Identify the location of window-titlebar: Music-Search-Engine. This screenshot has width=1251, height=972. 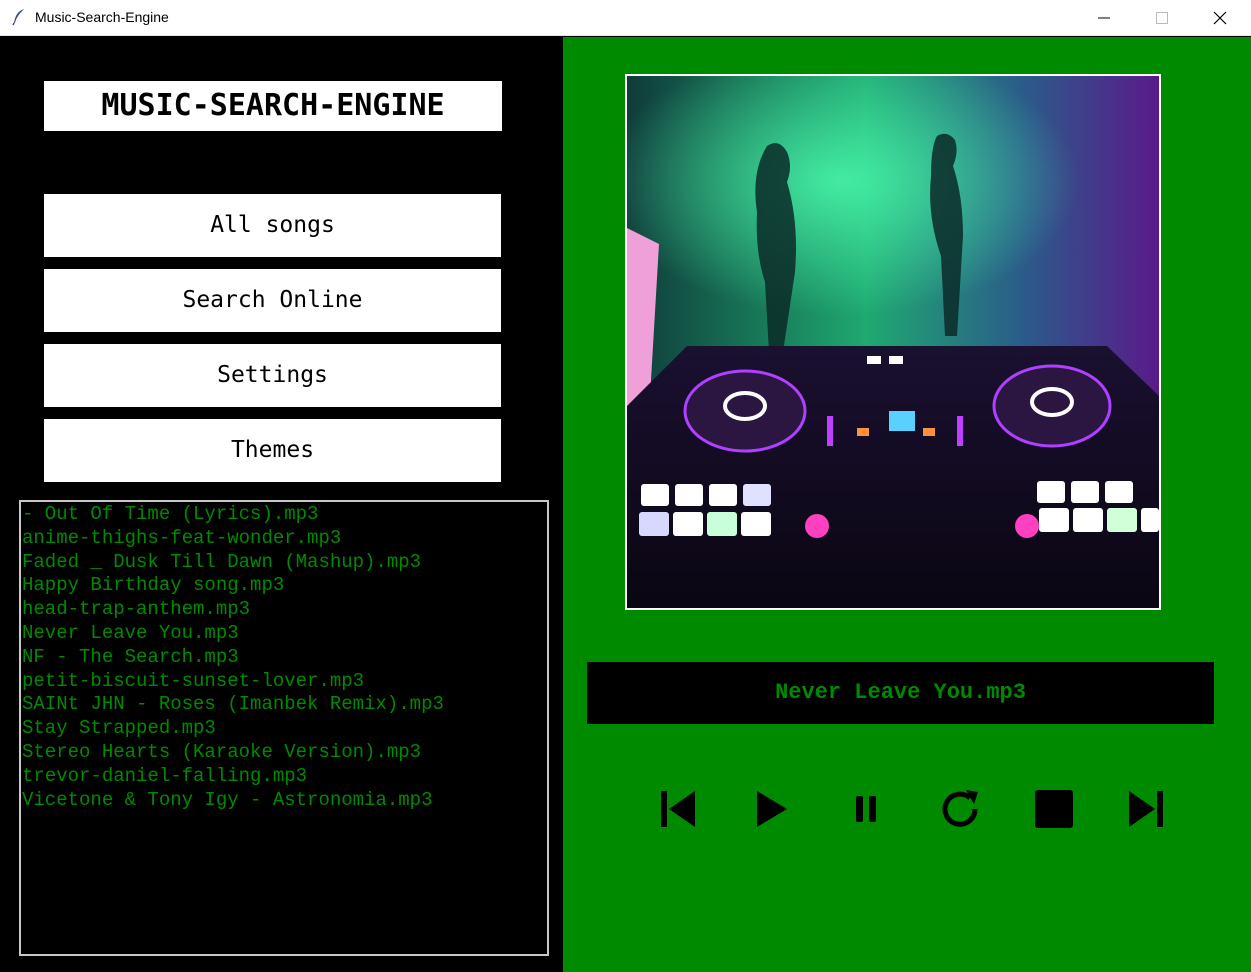
(625, 18).